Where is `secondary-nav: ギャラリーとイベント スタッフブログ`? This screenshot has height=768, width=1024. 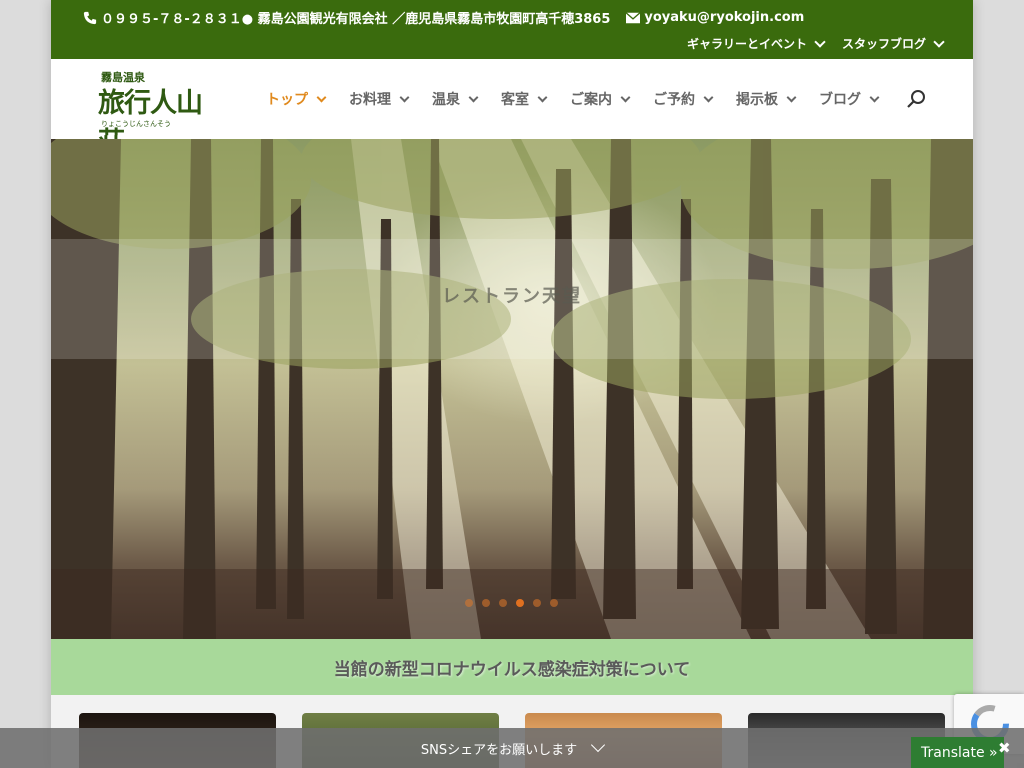 secondary-nav: ギャラリーとイベント スタッフブログ is located at coordinates (815, 43).